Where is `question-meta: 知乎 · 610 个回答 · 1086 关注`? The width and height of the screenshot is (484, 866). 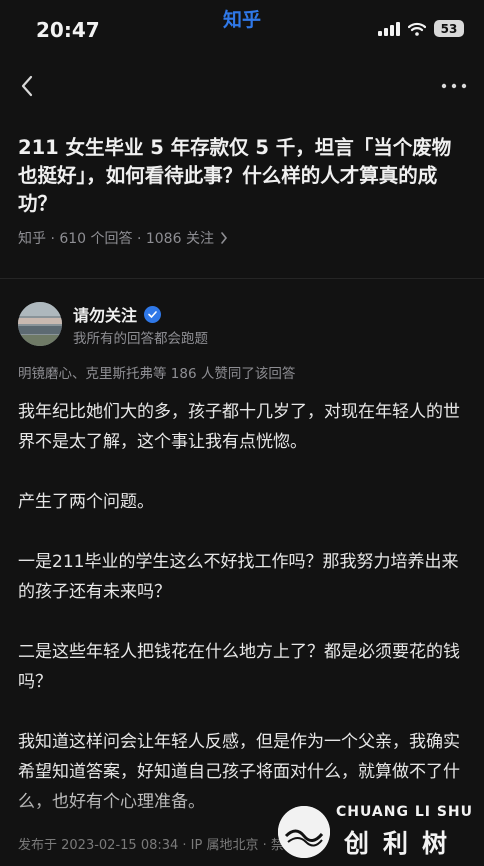 question-meta: 知乎 · 610 个回答 · 1086 关注 is located at coordinates (241, 238).